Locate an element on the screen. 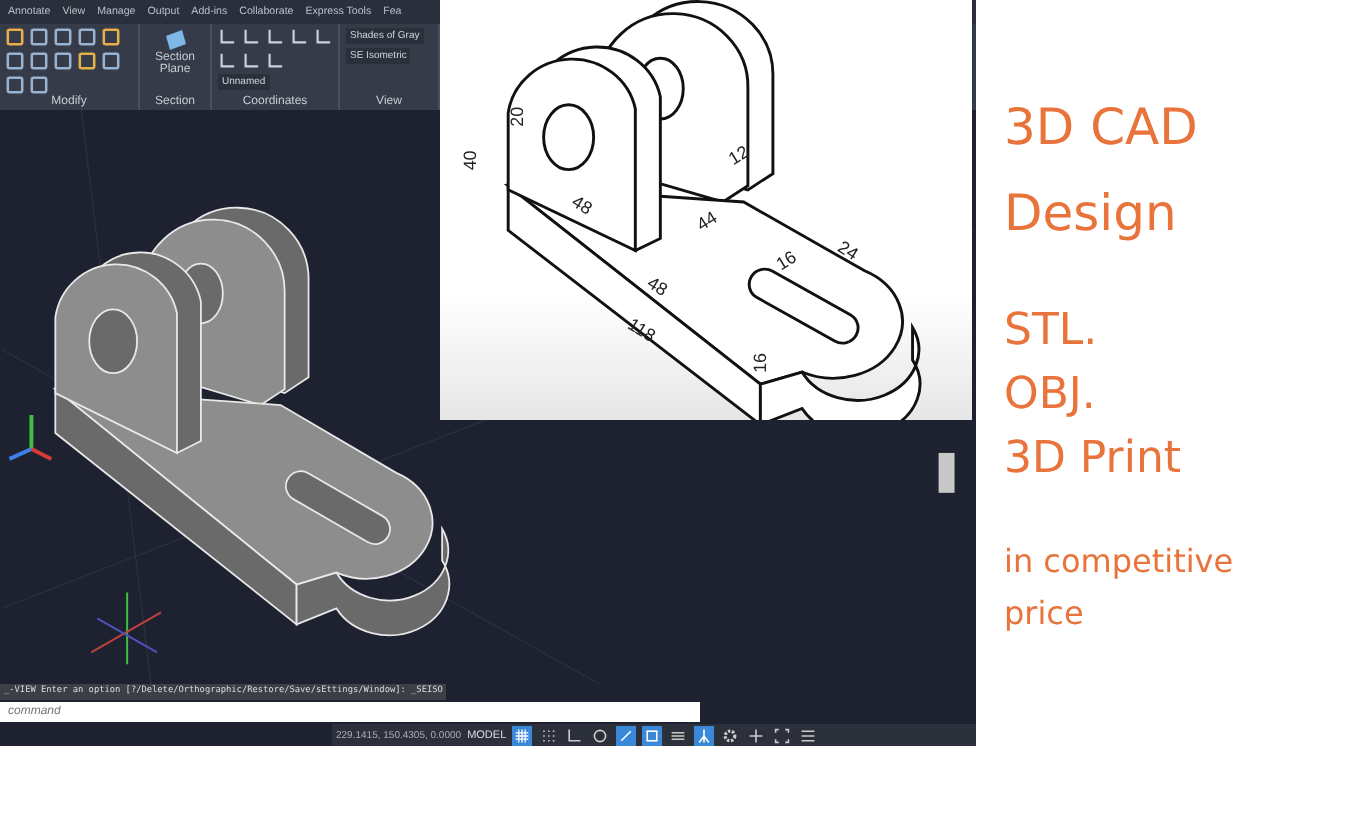  dimension-label: 24 is located at coordinates (848, 250).